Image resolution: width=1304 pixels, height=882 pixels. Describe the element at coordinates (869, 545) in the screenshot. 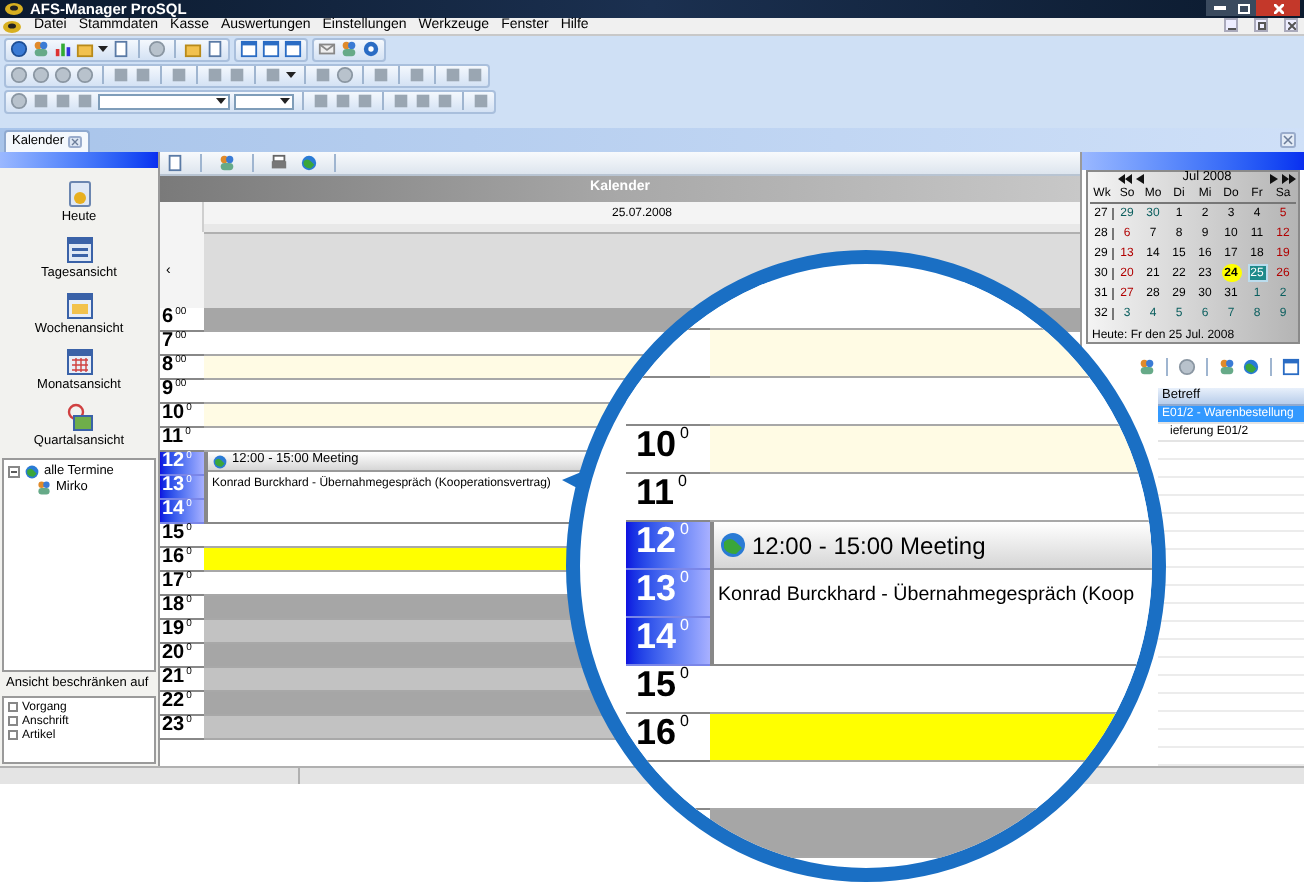

I see `event-time: 12:00 - 15:00 Meeting` at that location.